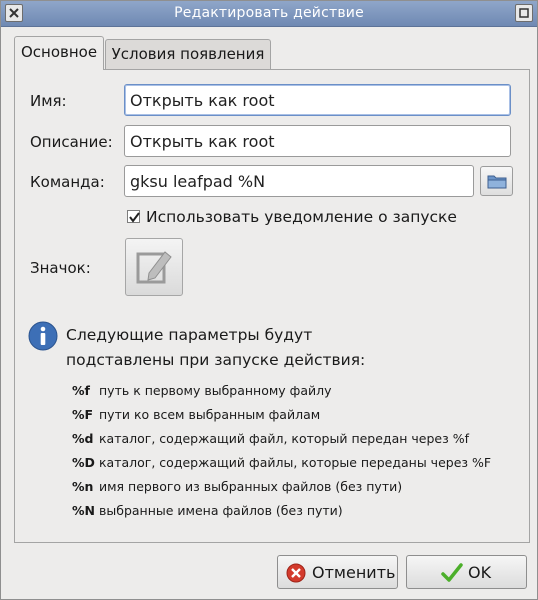 The image size is (538, 600). I want to click on cancel-button: Отменить, so click(337, 572).